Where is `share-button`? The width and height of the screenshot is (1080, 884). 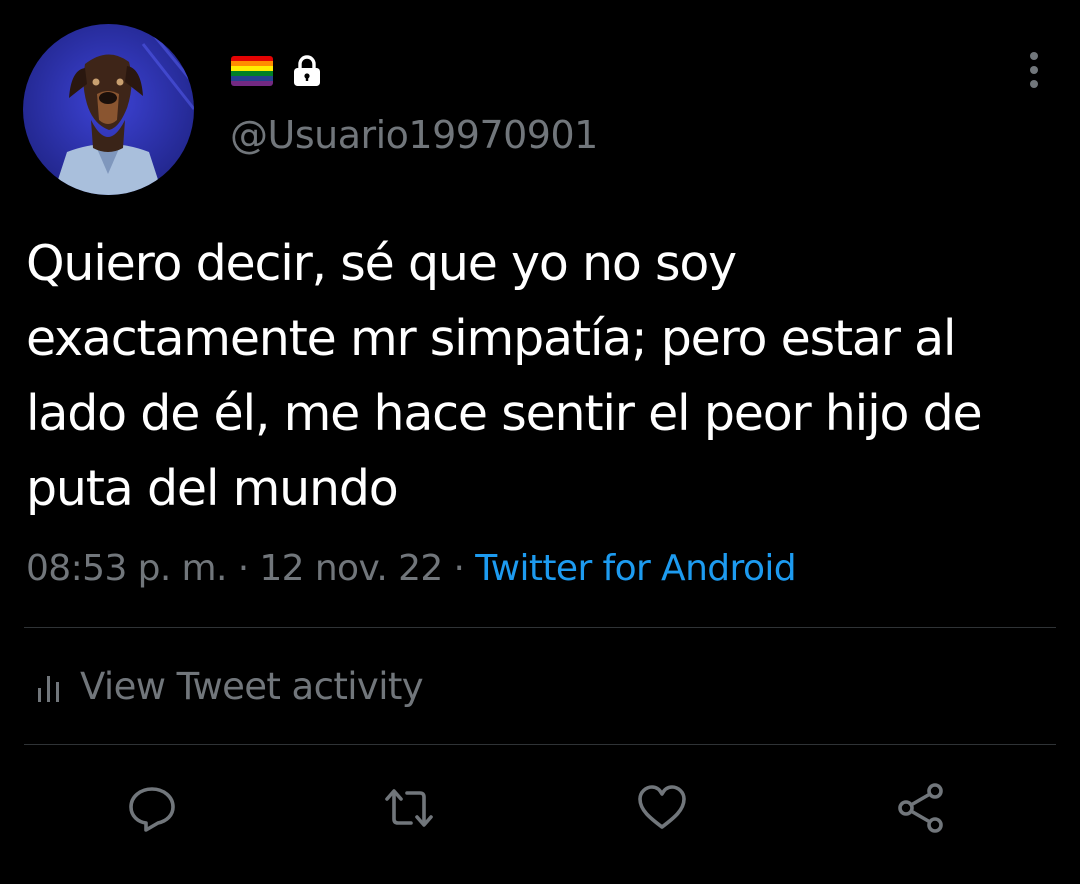 share-button is located at coordinates (921, 808).